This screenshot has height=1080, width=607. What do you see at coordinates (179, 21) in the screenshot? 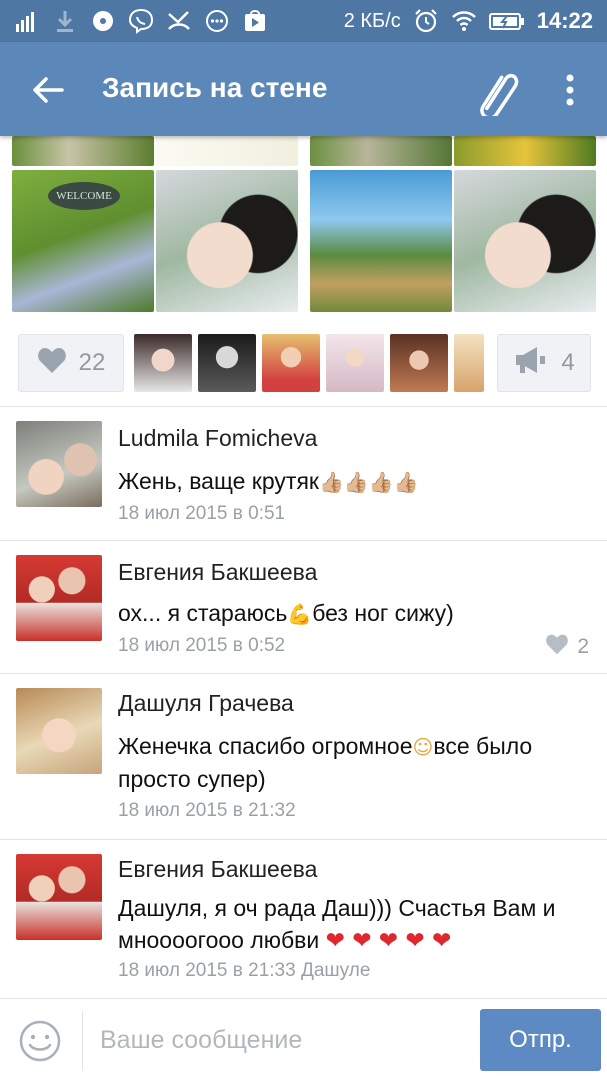
I see `missed-call-icon` at bounding box center [179, 21].